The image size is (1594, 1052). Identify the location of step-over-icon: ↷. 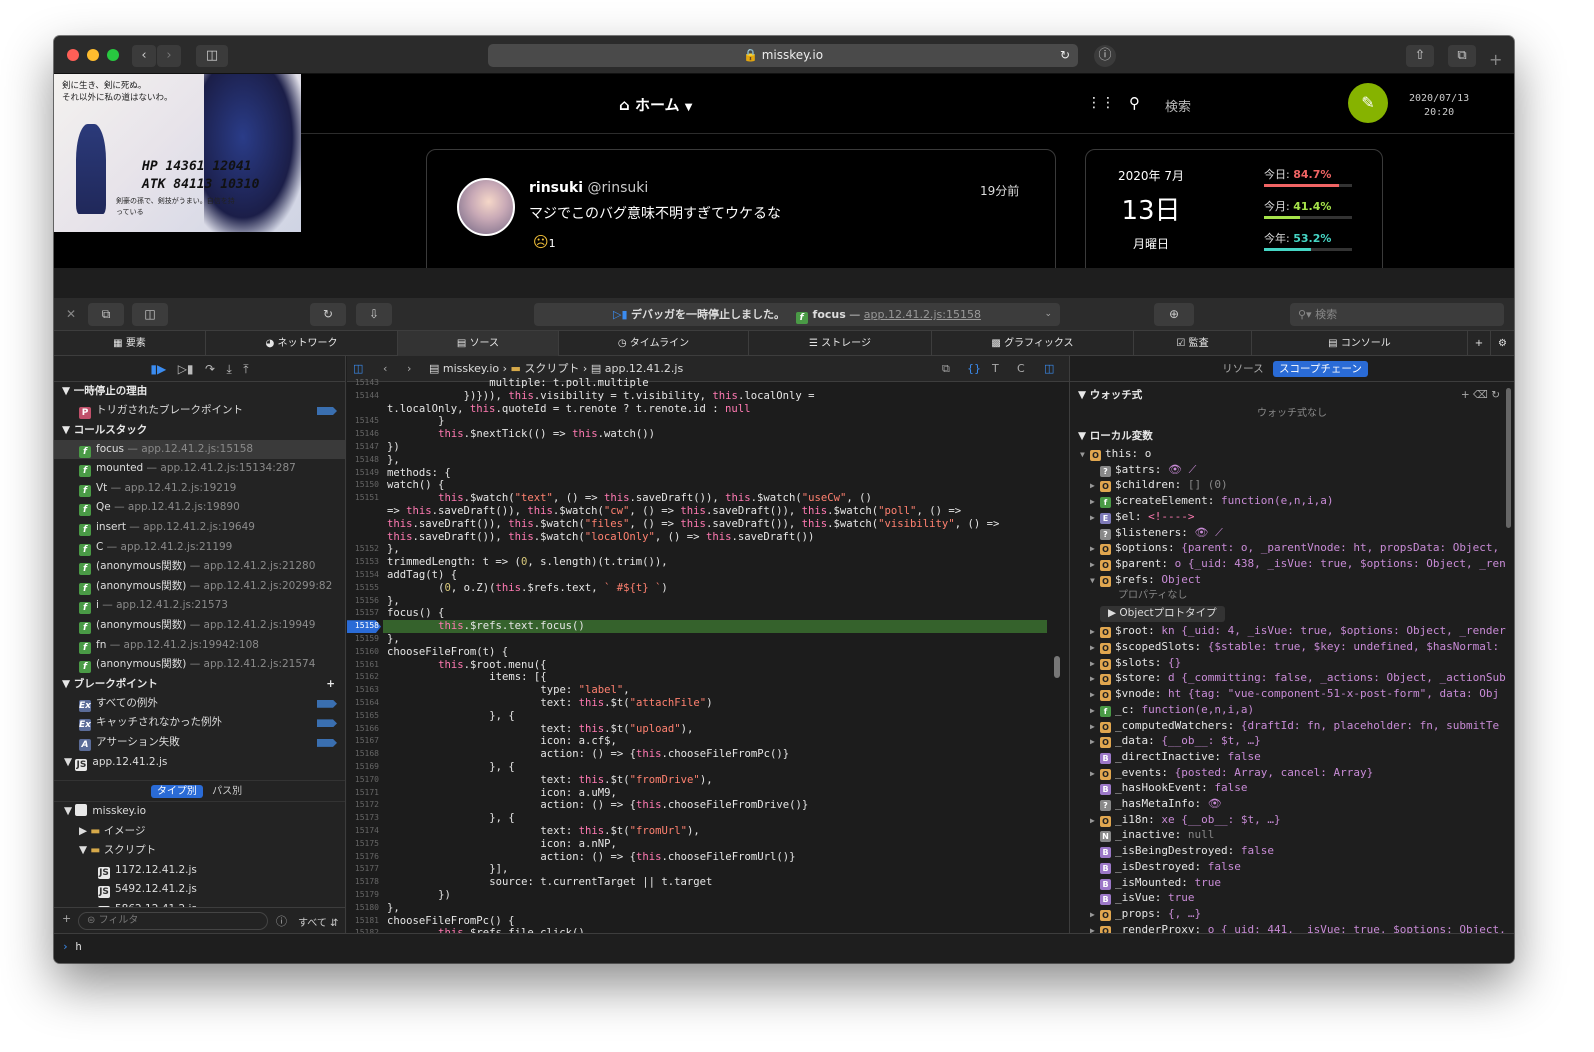
(210, 369).